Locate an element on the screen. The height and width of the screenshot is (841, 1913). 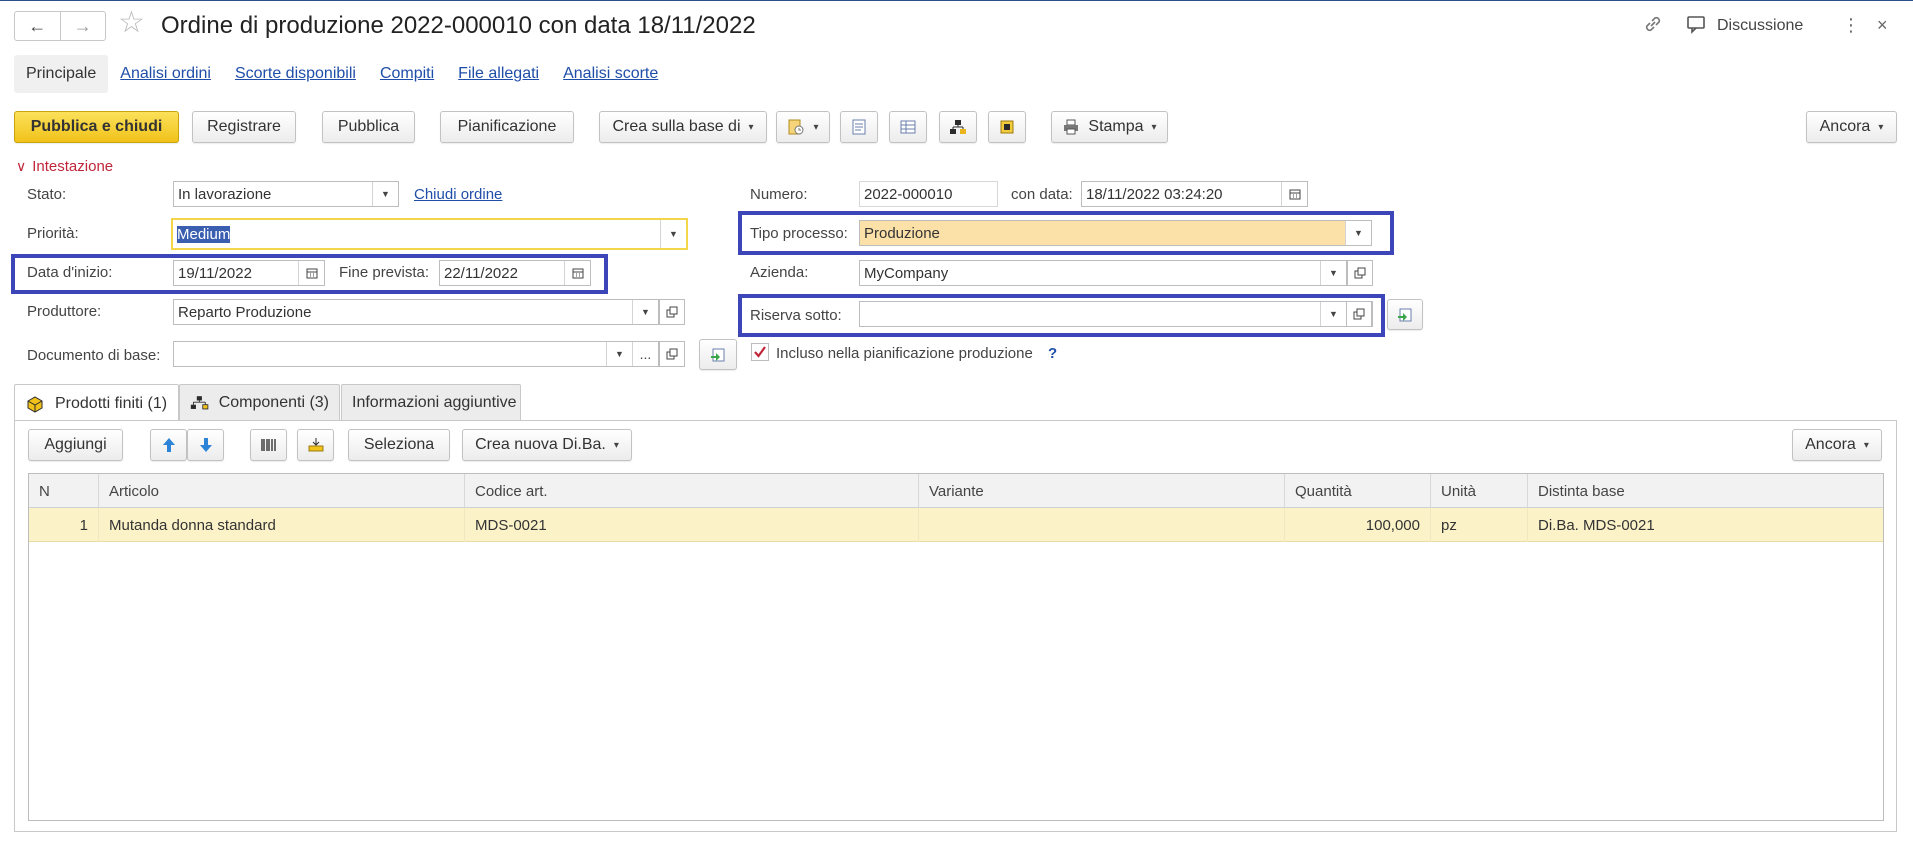
move-down-button is located at coordinates (205, 445).